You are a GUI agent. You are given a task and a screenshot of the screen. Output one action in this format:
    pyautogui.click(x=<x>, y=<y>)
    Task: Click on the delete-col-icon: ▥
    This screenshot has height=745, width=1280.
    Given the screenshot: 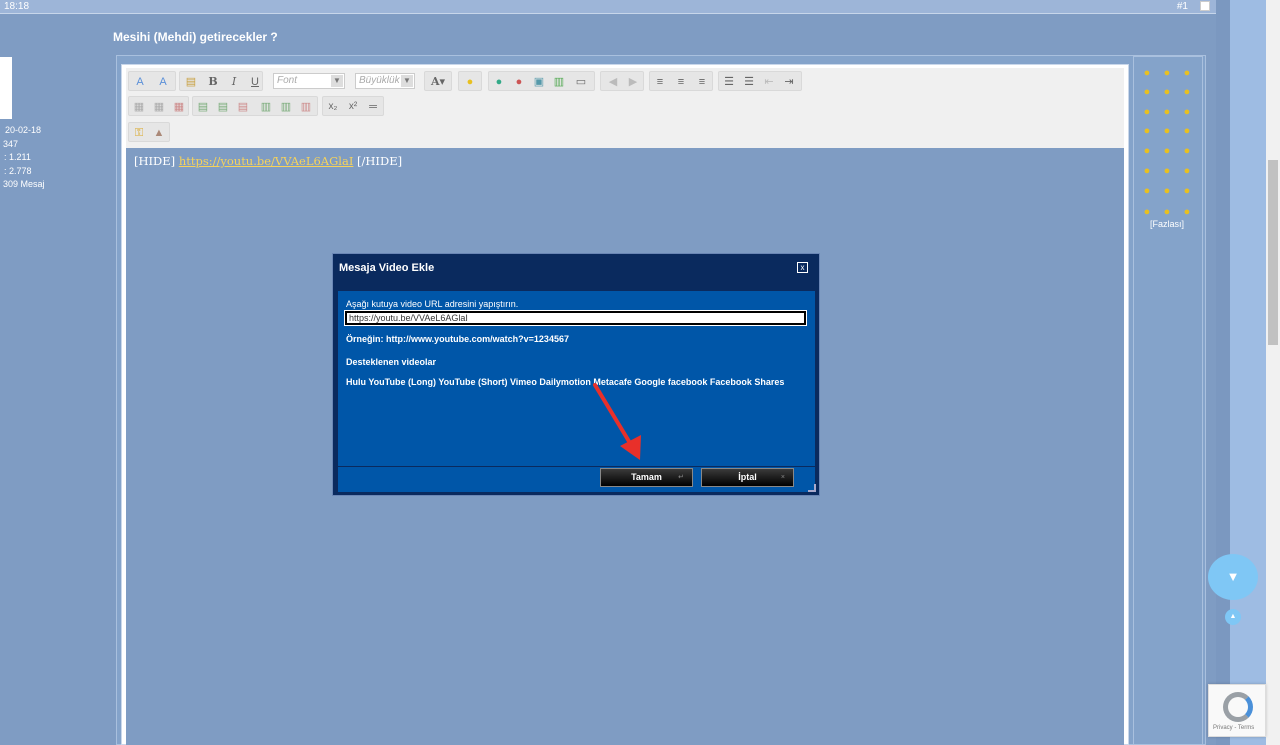 What is the action you would take?
    pyautogui.click(x=306, y=107)
    